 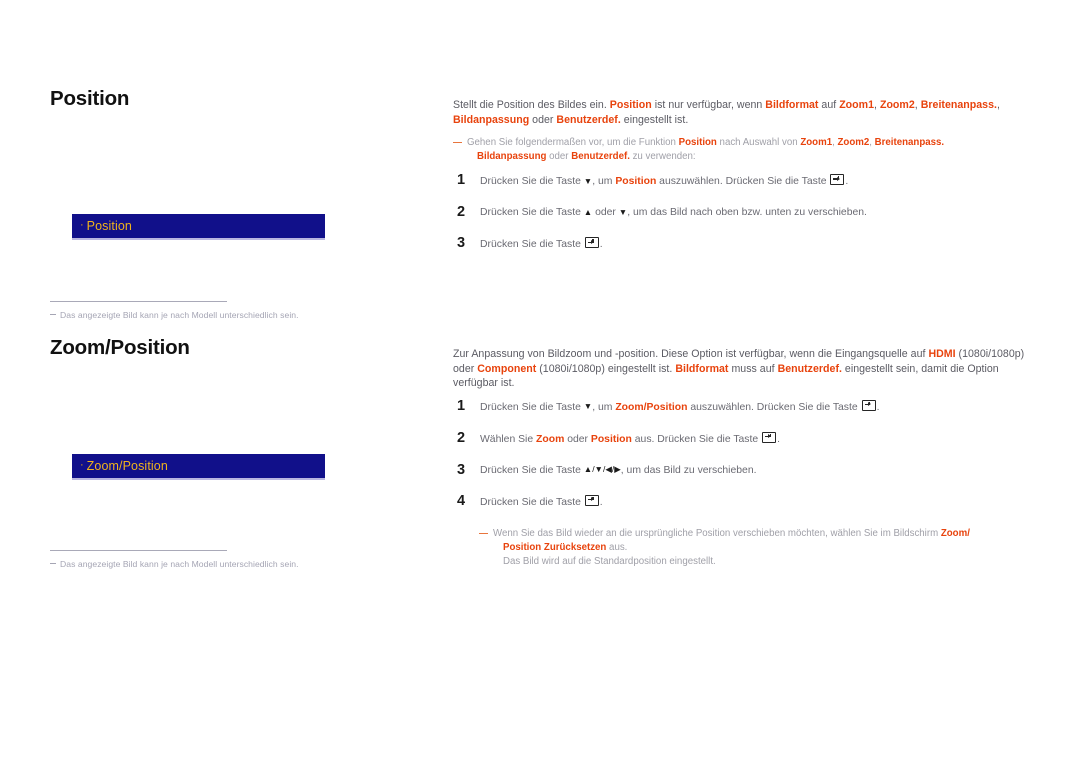 What do you see at coordinates (696, 439) in the screenshot?
I see `step-text: aus. Drücken Sie die Taste` at bounding box center [696, 439].